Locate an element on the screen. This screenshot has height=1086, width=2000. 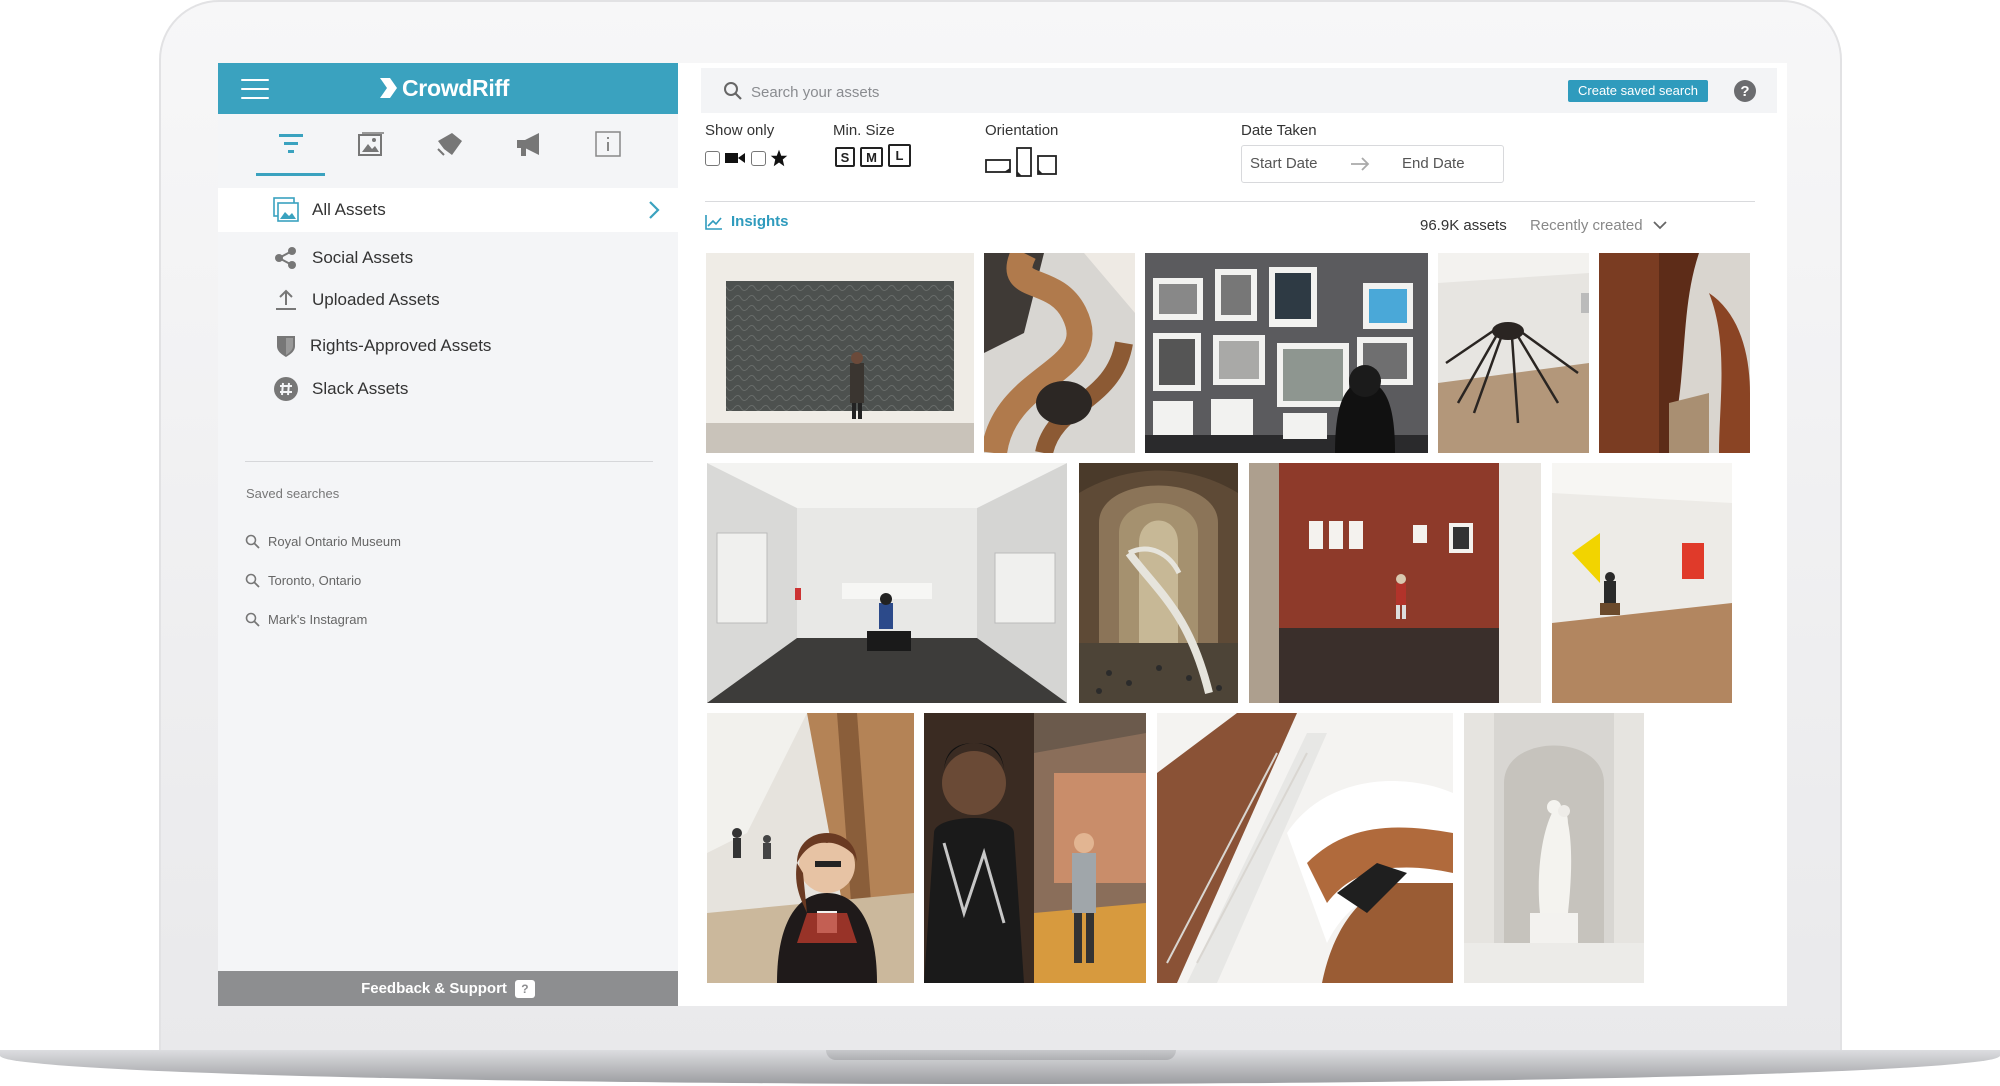
date-taken-label: Date Taken is located at coordinates (1279, 130).